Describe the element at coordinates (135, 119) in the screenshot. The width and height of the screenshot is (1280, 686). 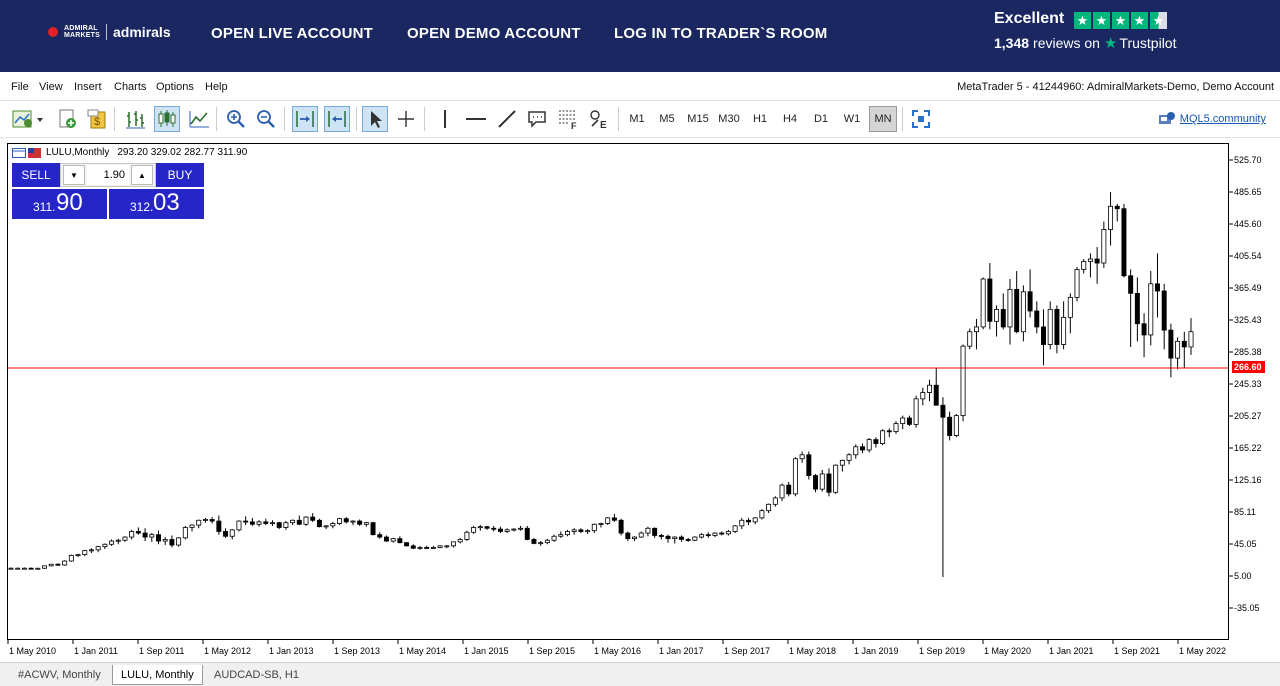
I see `bar-chart-button` at that location.